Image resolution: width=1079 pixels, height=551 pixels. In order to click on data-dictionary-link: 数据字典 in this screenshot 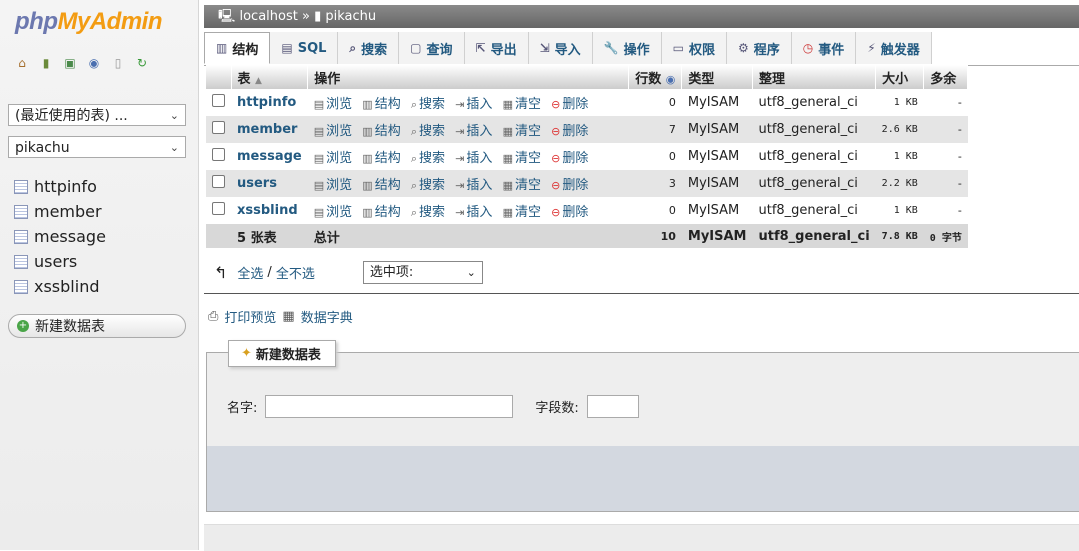, I will do `click(327, 316)`.